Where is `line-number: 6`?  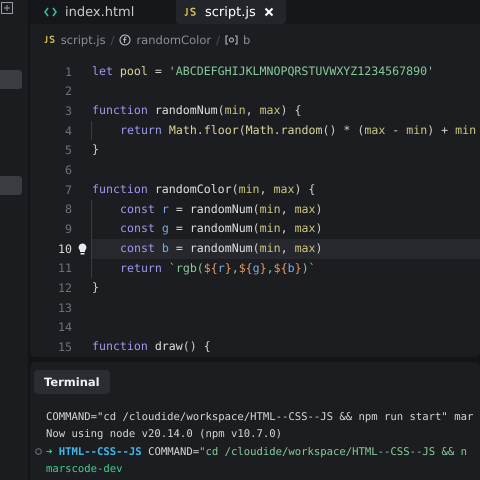 line-number: 6 is located at coordinates (68, 169).